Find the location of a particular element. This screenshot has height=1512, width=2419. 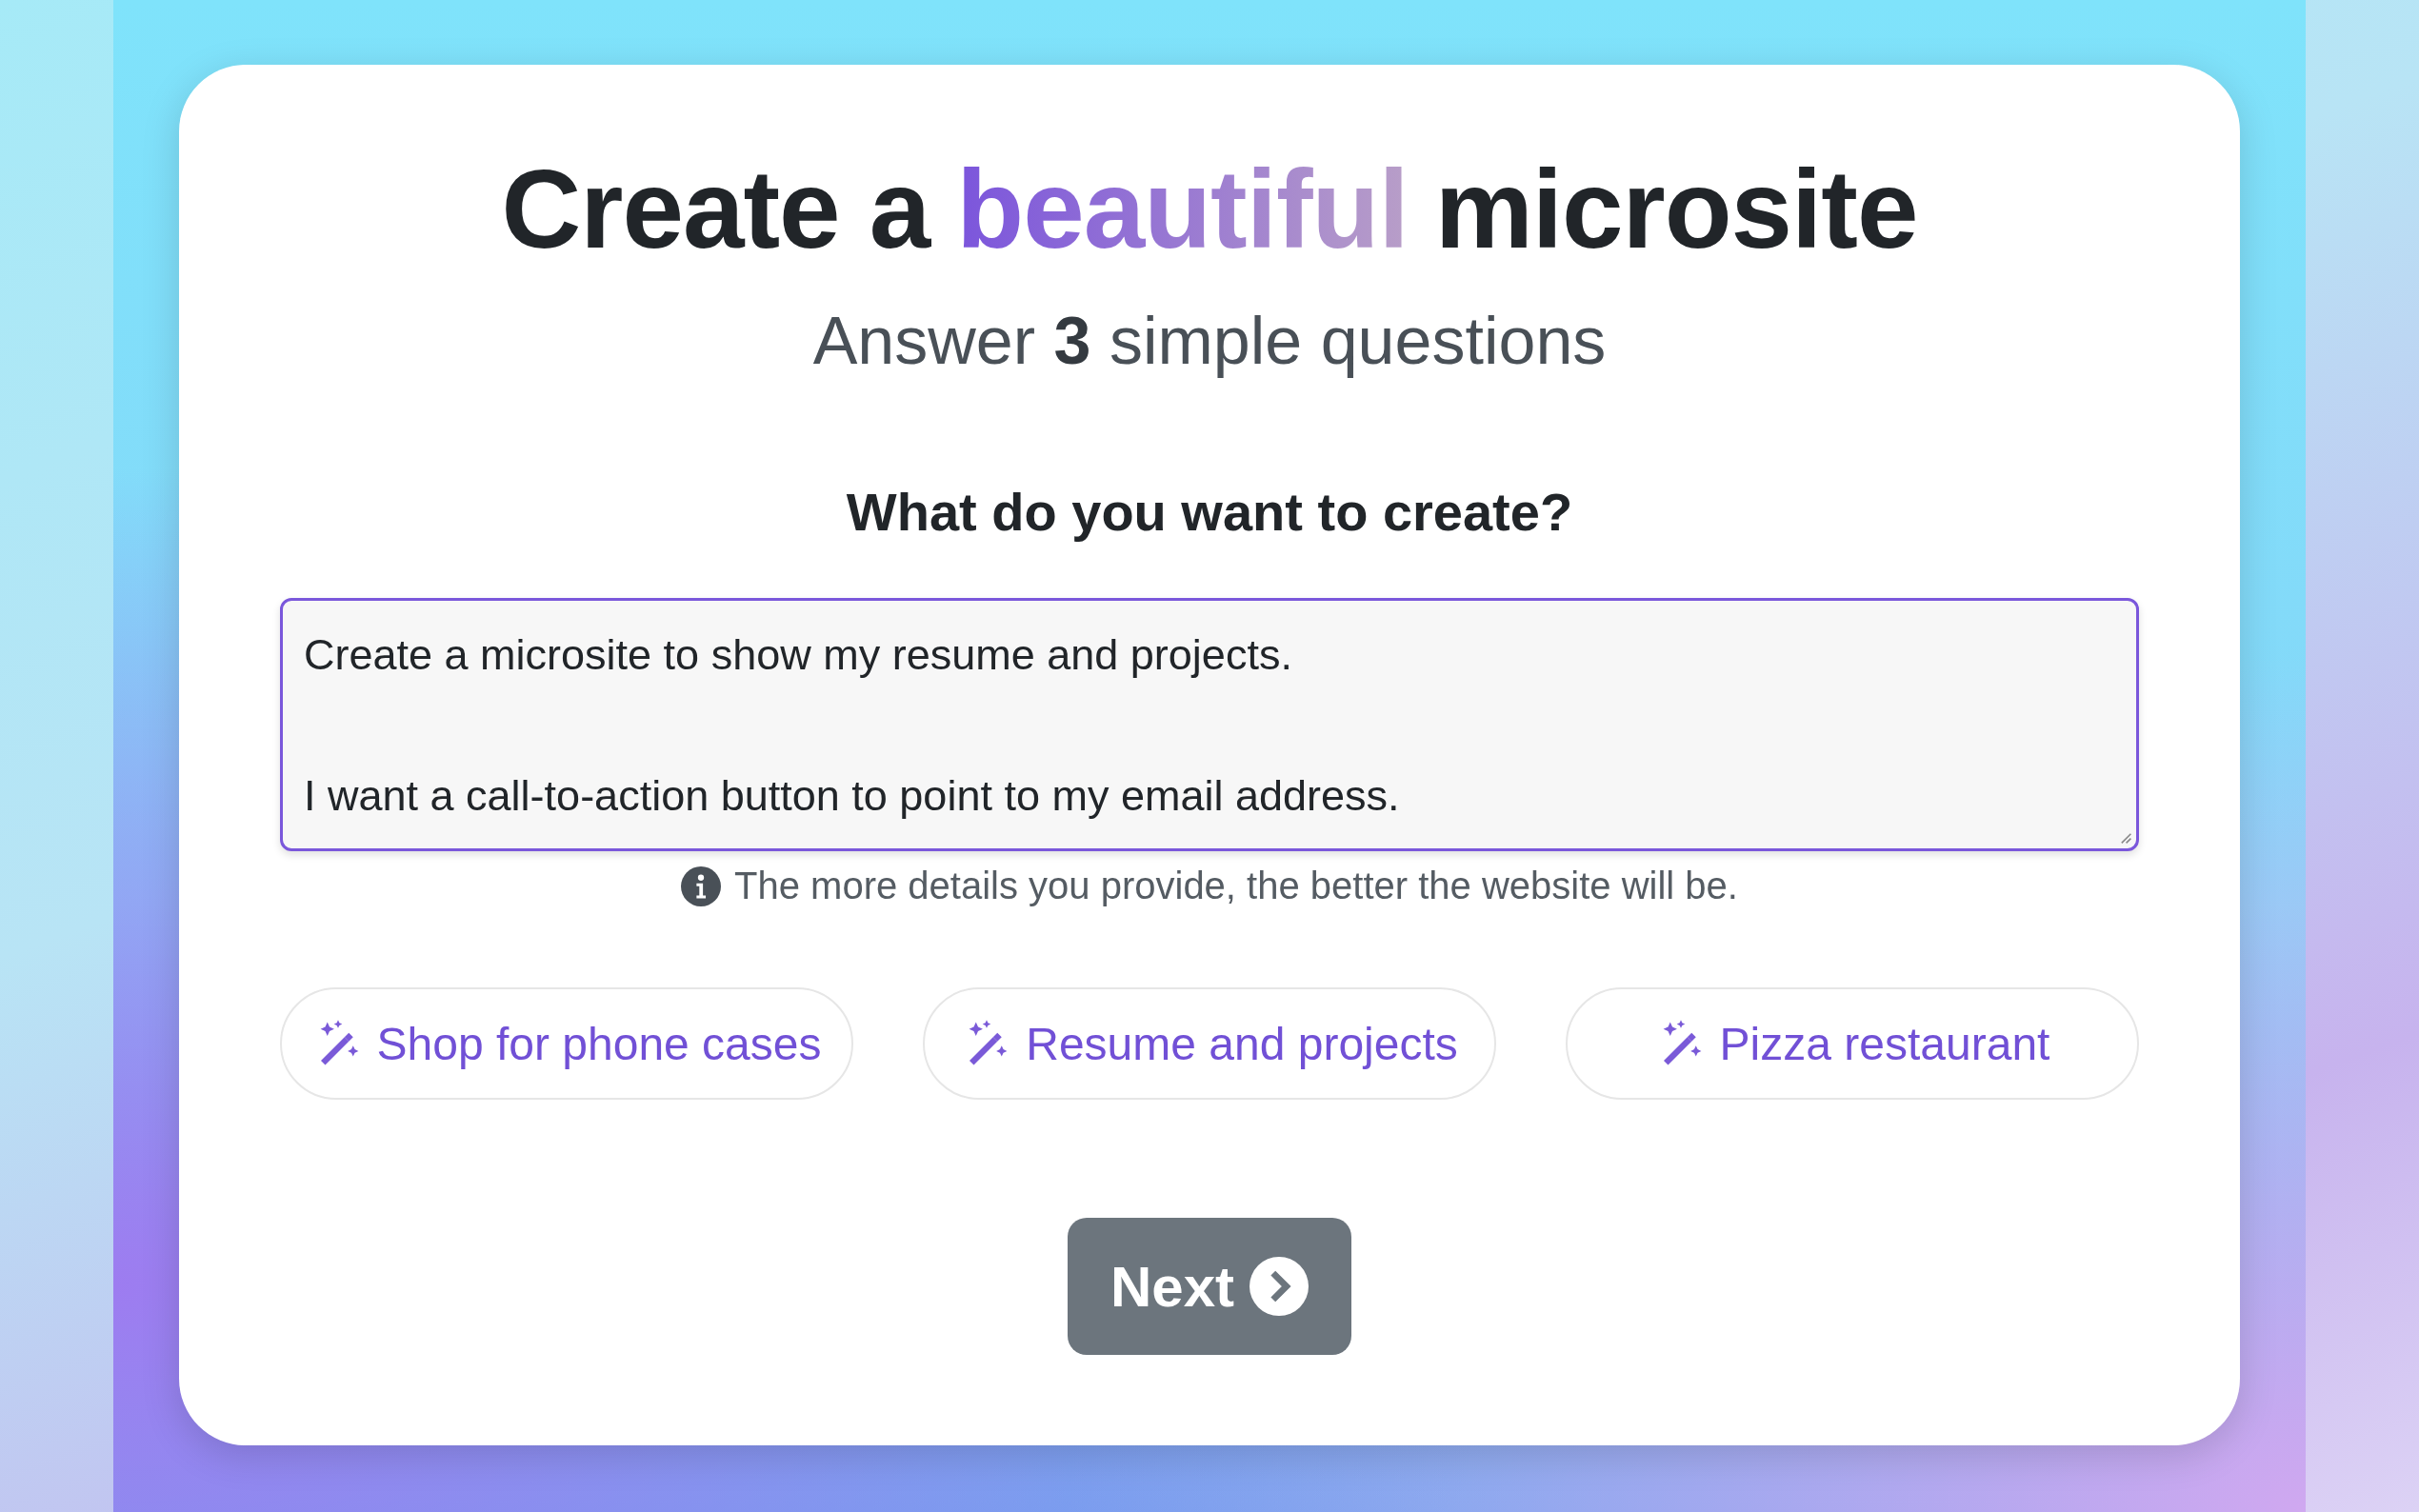

chevron-right-icon is located at coordinates (1279, 1286).